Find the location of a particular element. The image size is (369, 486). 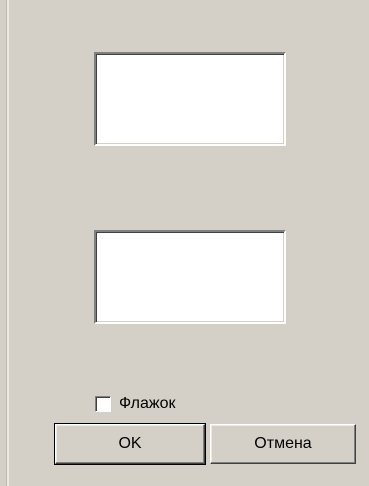

dialog-left-edge is located at coordinates (7, 243).